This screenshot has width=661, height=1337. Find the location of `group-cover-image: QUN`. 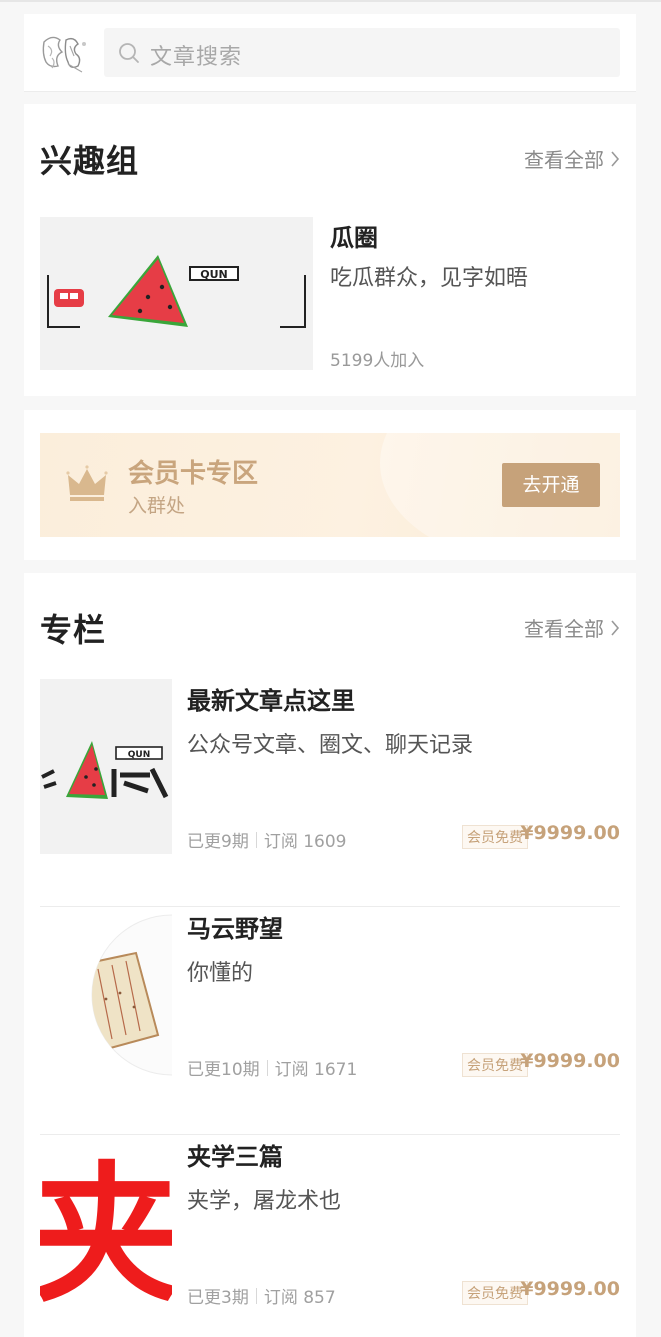

group-cover-image: QUN is located at coordinates (176, 293).